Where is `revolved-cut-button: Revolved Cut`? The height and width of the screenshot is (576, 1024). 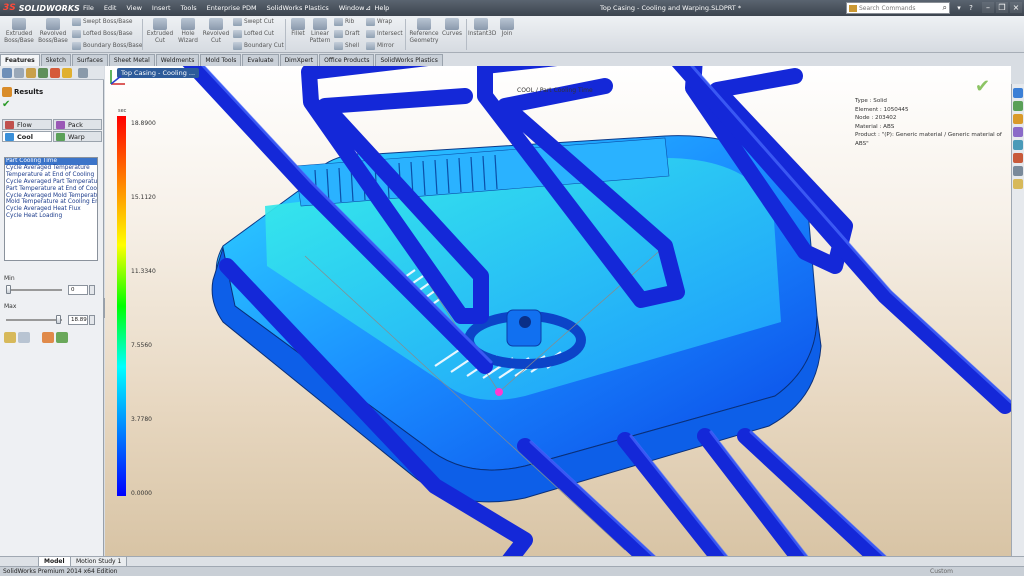 revolved-cut-button: Revolved Cut is located at coordinates (216, 31).